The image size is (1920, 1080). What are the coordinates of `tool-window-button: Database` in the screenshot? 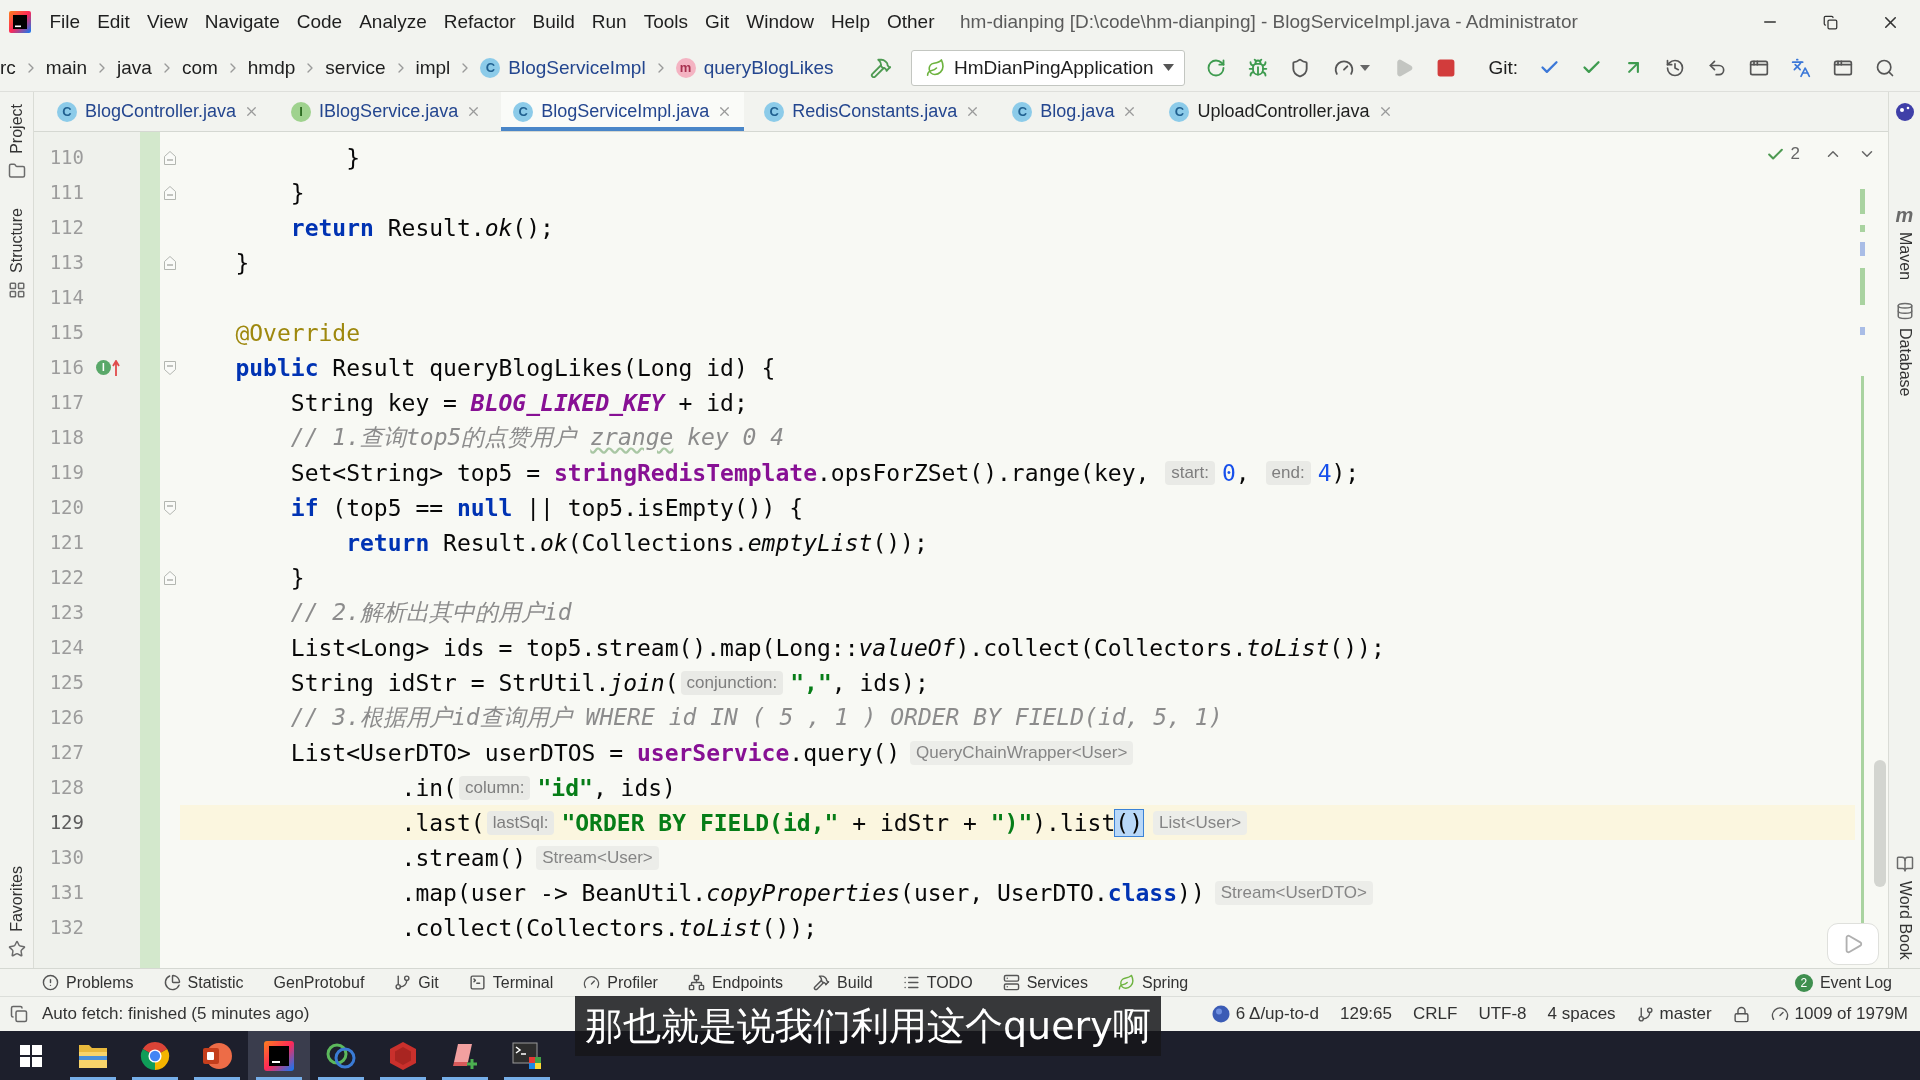 It's located at (1904, 349).